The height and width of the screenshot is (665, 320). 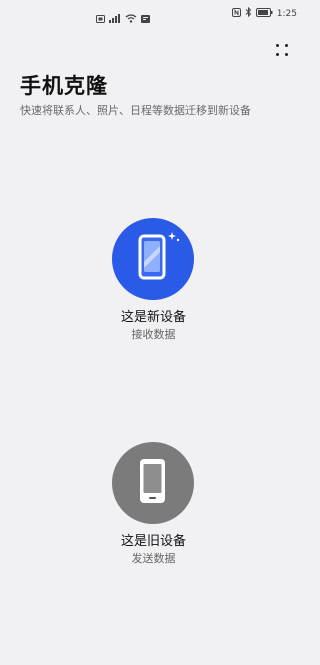 I want to click on battery-icon, so click(x=264, y=13).